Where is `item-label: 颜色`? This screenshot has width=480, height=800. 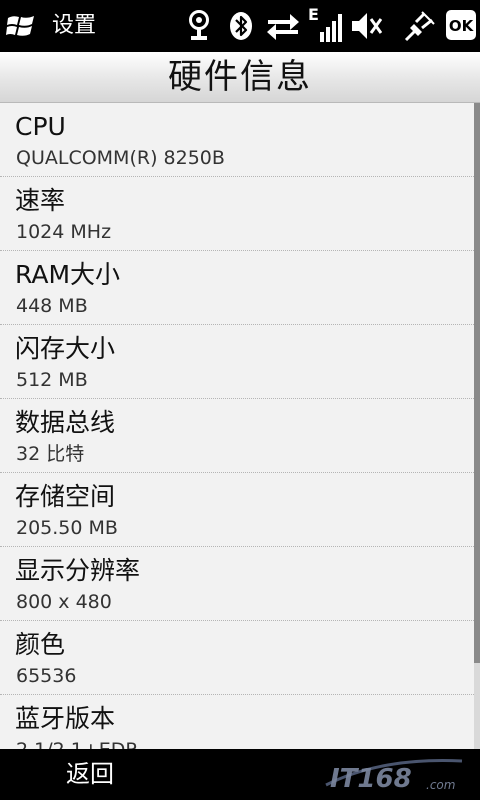
item-label: 颜色 is located at coordinates (40, 644).